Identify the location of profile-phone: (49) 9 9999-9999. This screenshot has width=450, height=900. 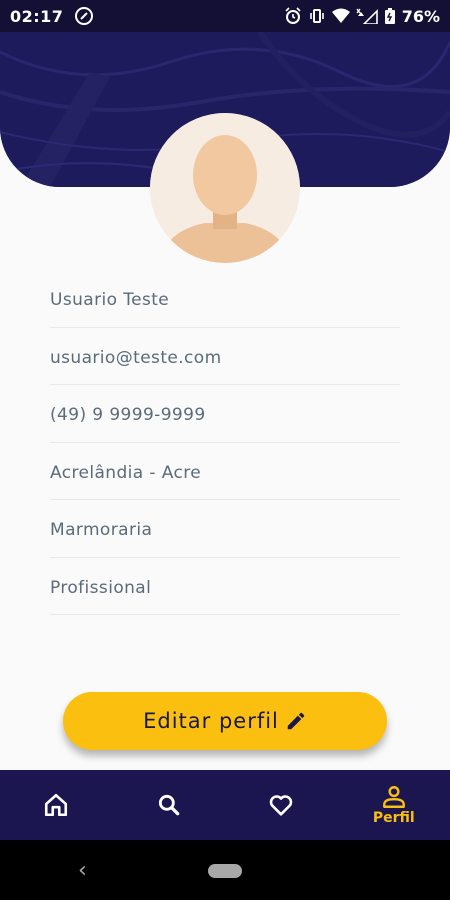
(128, 415).